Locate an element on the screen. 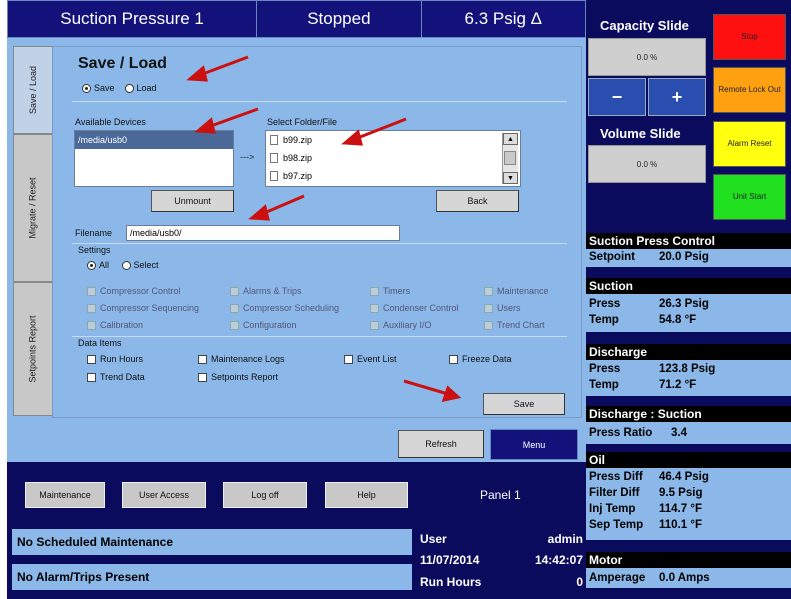  oil-filter-diff-label: Filter Diff is located at coordinates (614, 493).